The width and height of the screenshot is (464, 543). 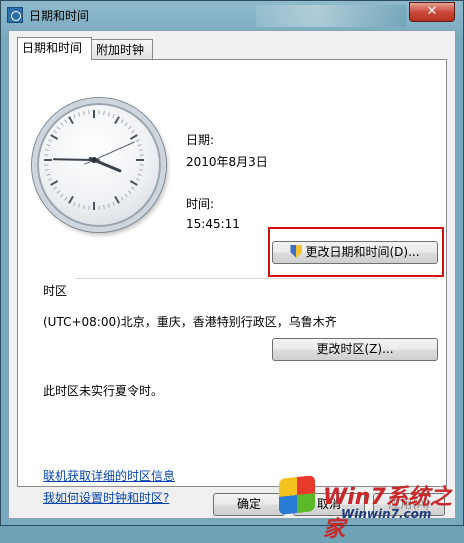 I want to click on close-button: ✕, so click(x=432, y=12).